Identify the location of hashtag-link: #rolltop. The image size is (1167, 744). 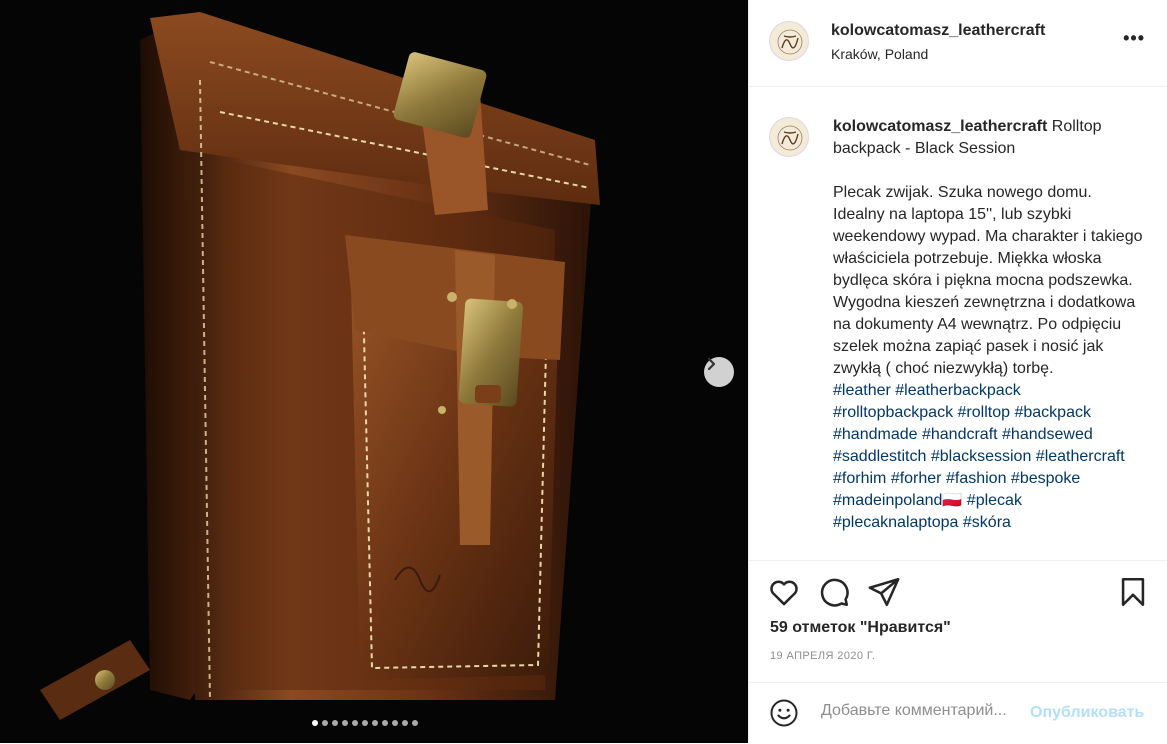
(984, 412).